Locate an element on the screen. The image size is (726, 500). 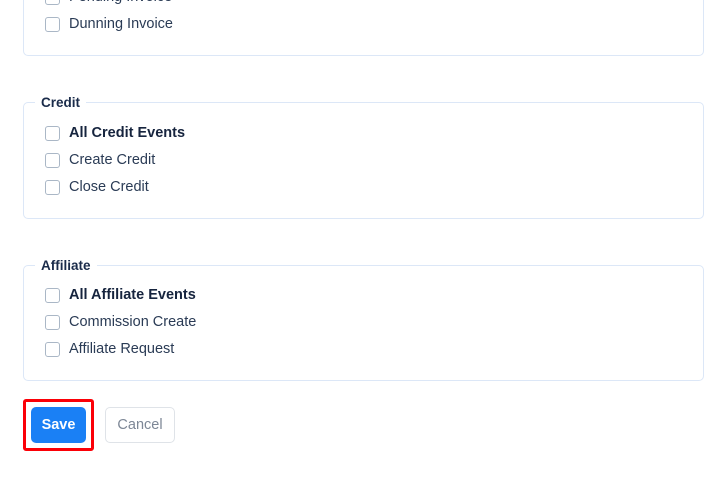
option-label: All Affiliate Events is located at coordinates (132, 295).